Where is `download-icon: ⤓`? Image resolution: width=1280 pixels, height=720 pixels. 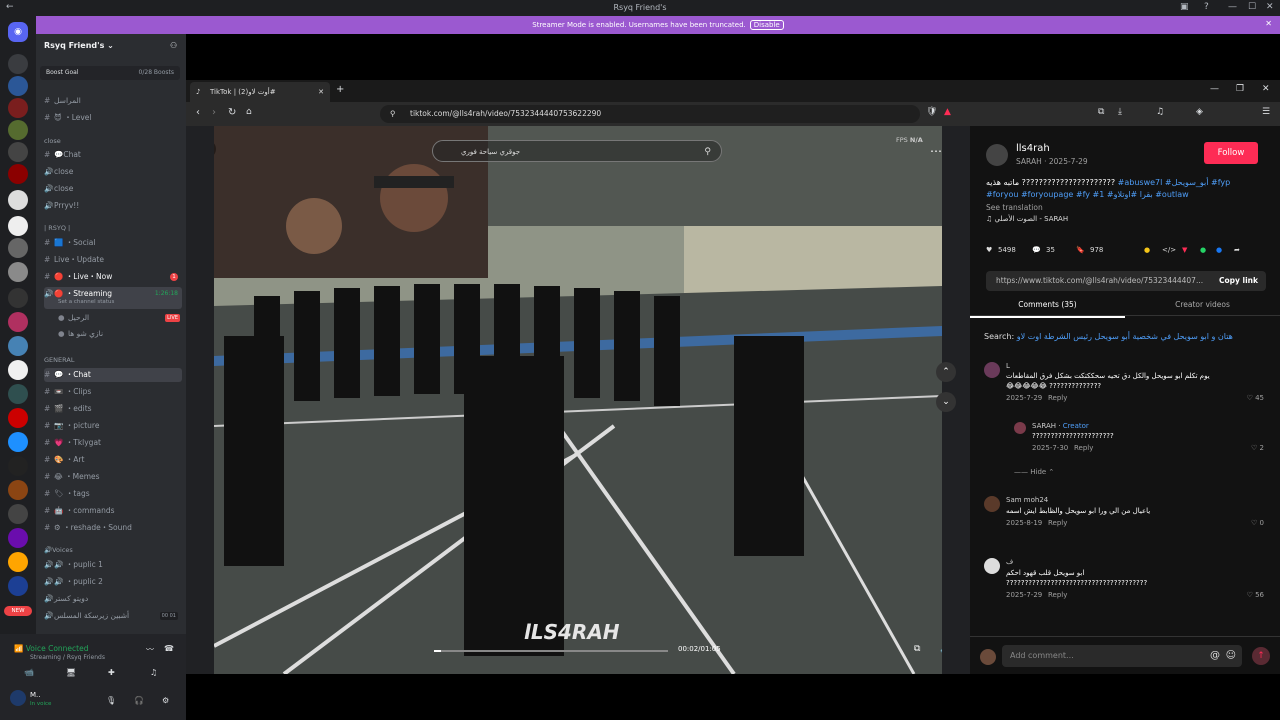
download-icon: ⤓ is located at coordinates (1120, 112).